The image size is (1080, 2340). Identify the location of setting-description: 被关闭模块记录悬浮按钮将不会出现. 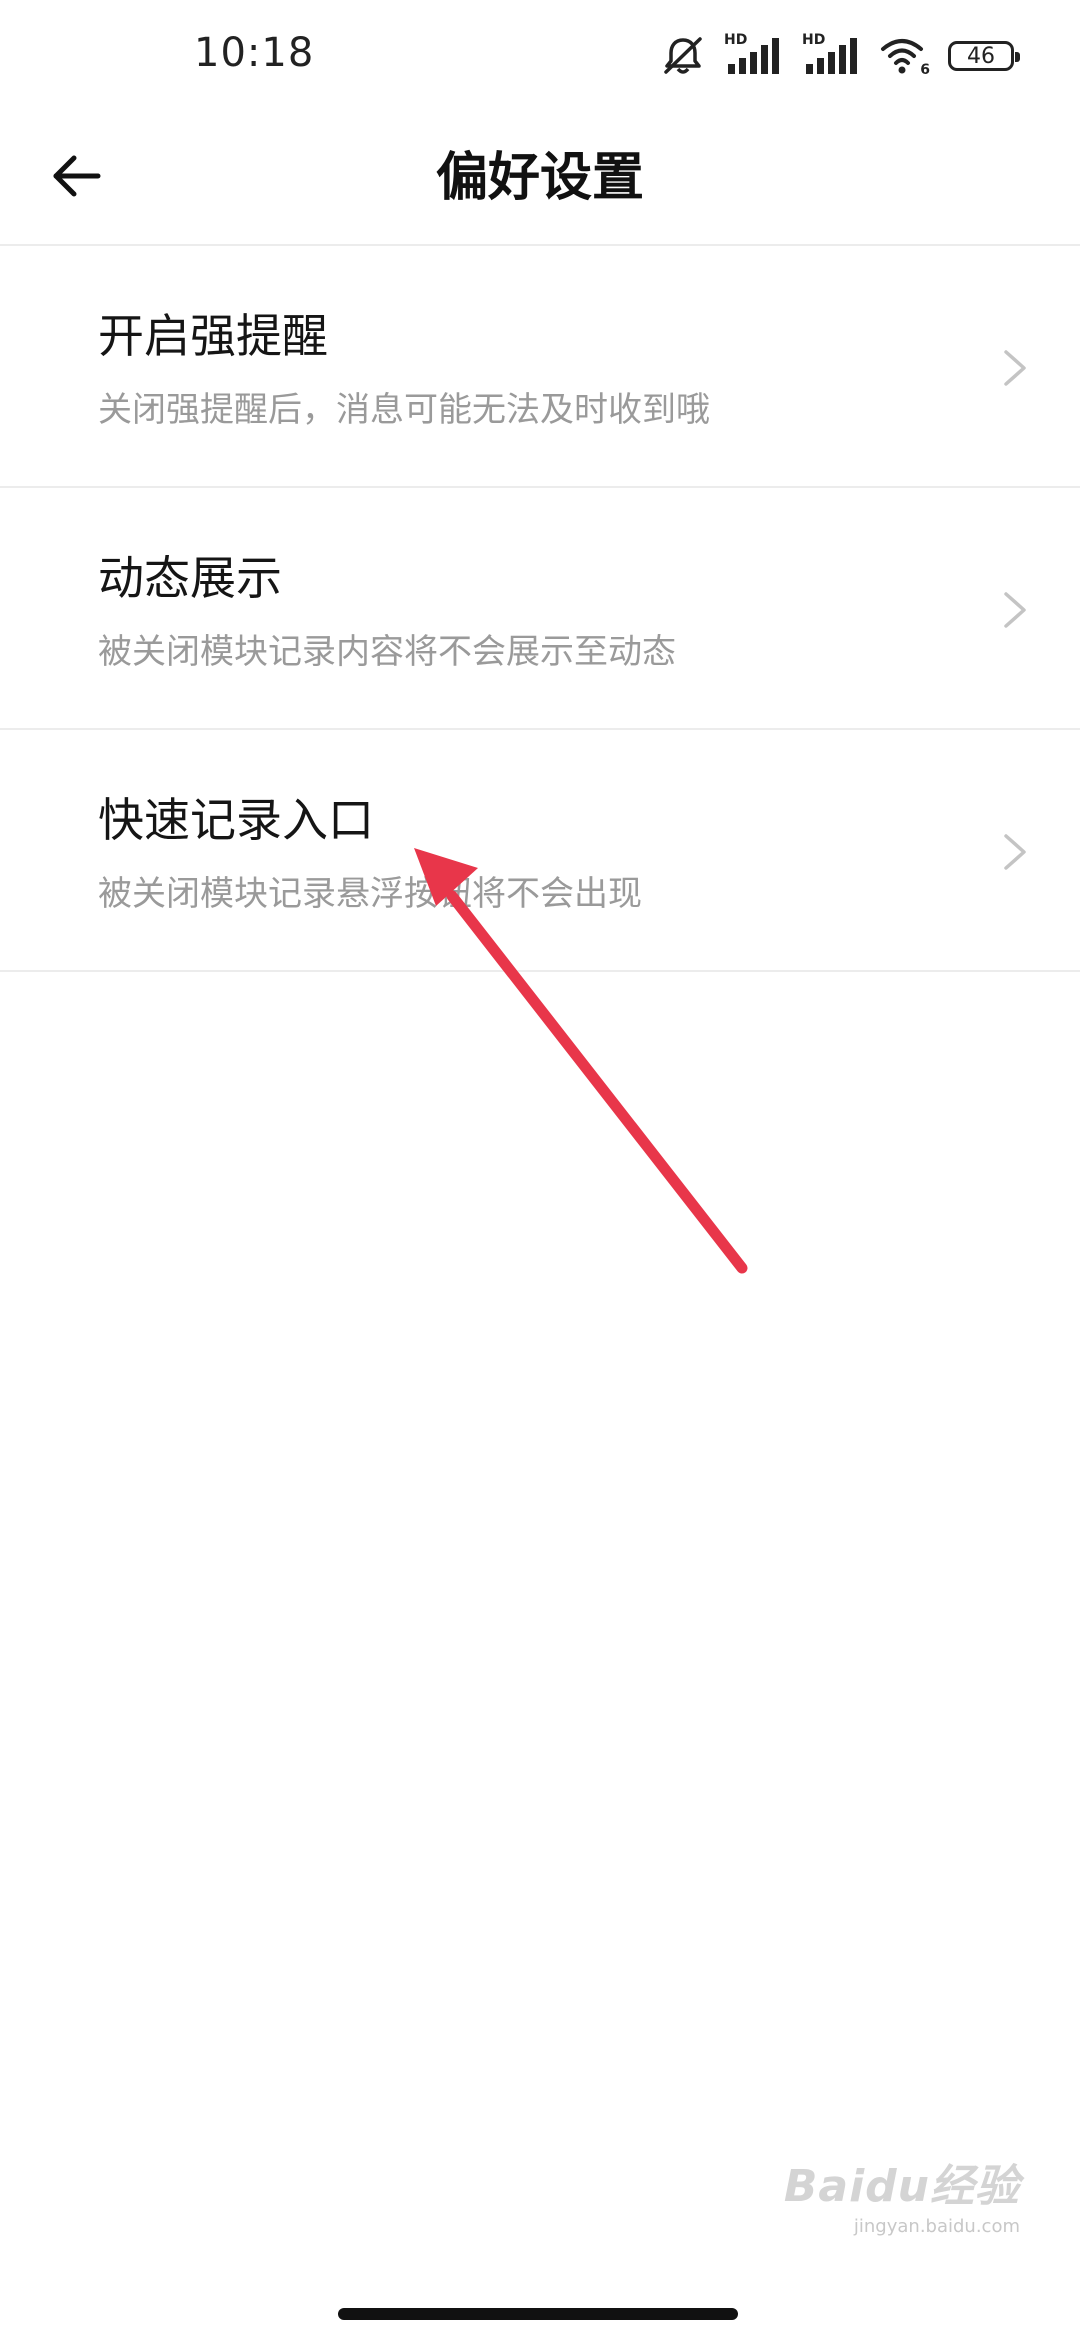
(370, 894).